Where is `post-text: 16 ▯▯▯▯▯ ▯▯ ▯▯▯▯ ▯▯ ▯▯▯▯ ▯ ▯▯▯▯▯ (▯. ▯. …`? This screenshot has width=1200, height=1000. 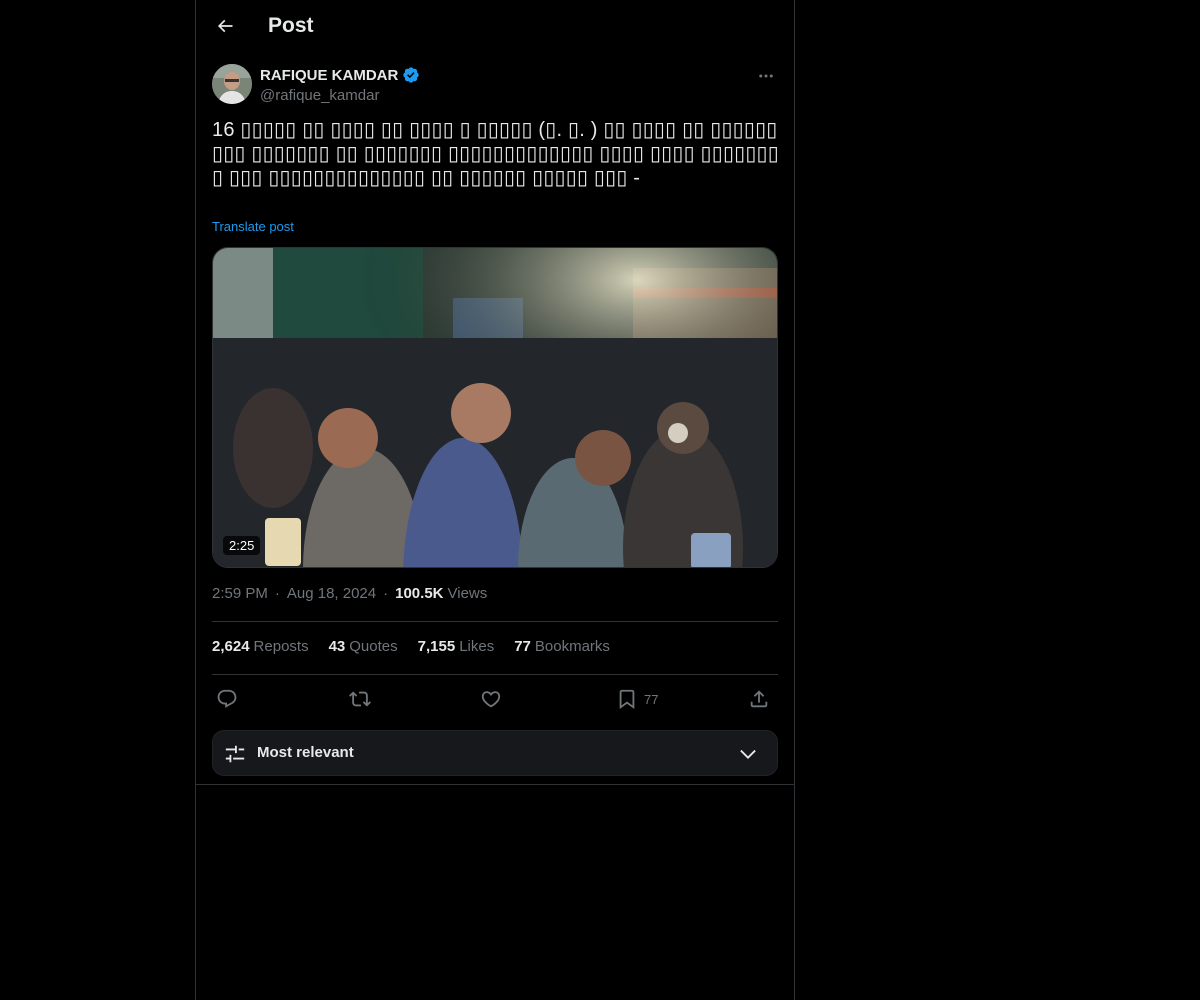 post-text: 16 ▯▯▯▯▯ ▯▯ ▯▯▯▯ ▯▯ ▯▯▯▯ ▯ ▯▯▯▯▯ (▯. ▯. … is located at coordinates (495, 154).